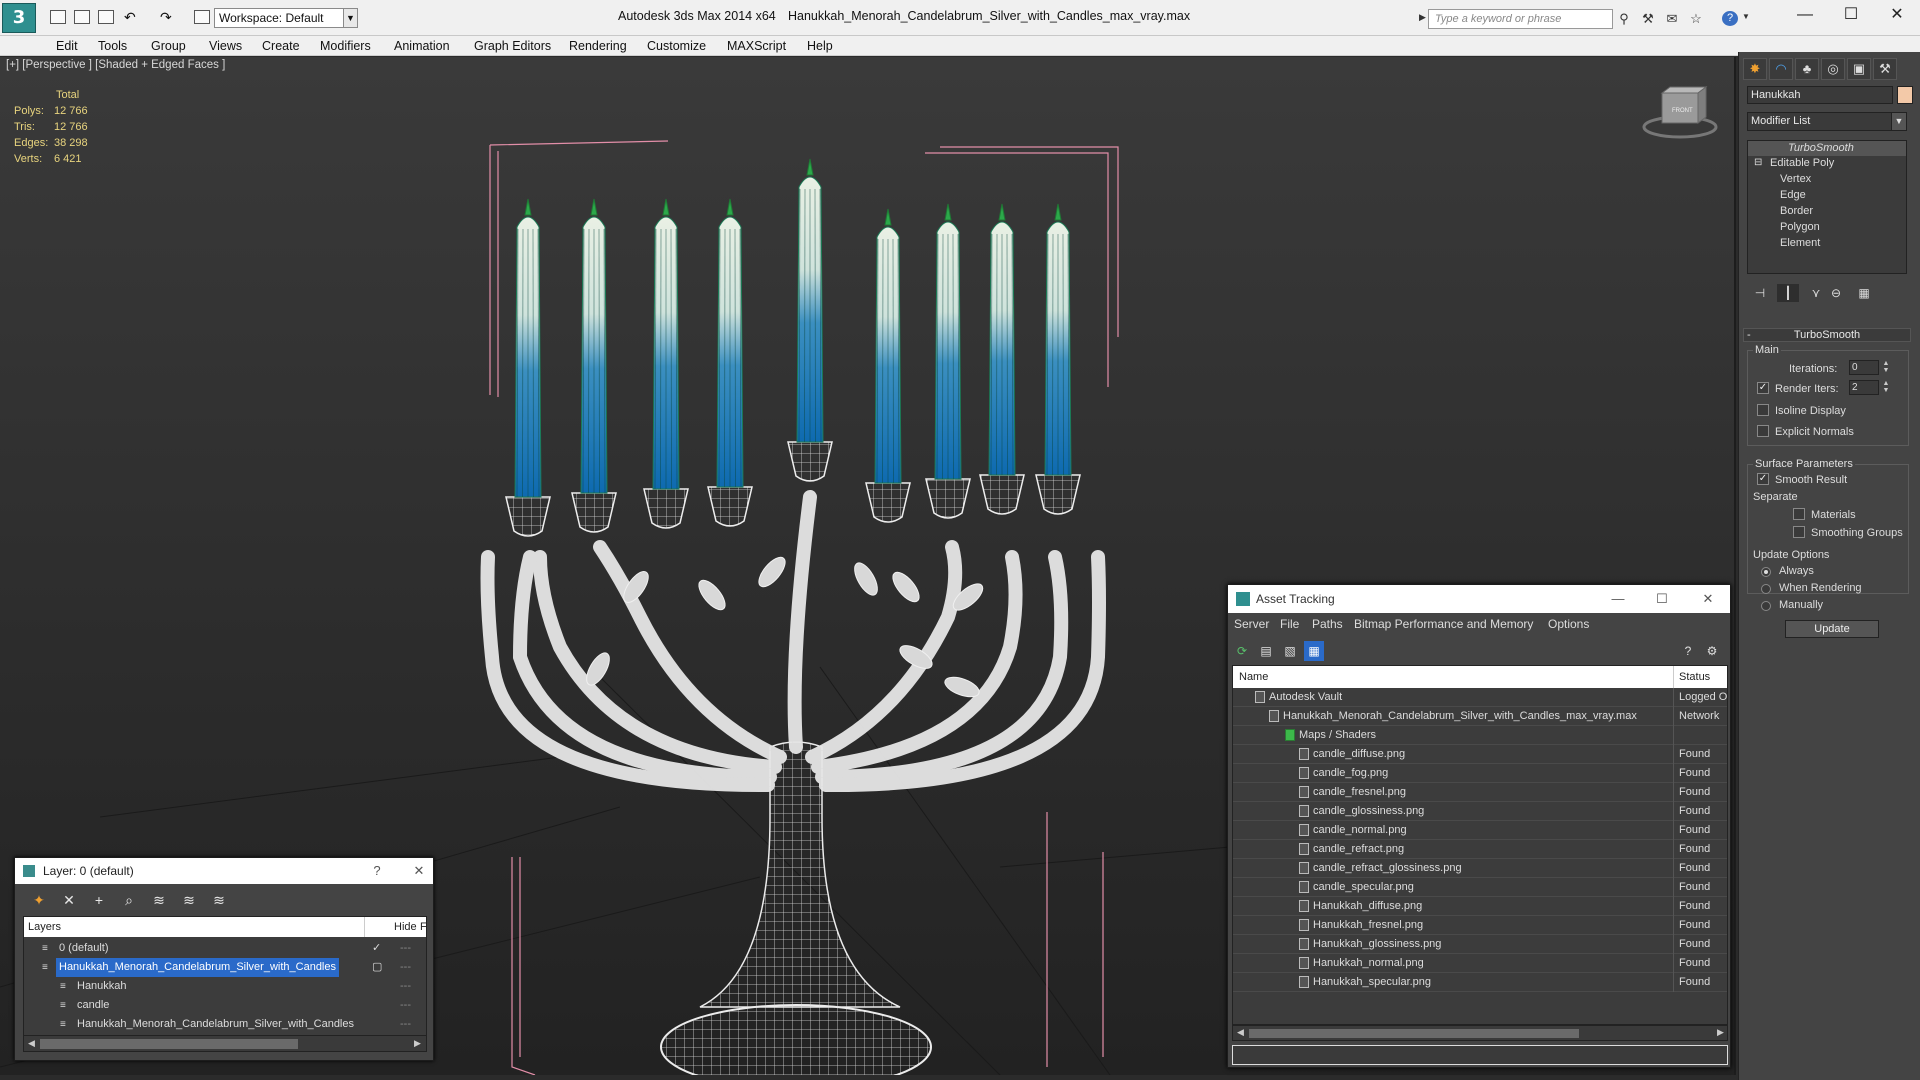  I want to click on stack-item-editable-poly: Editable Poly, so click(1827, 163).